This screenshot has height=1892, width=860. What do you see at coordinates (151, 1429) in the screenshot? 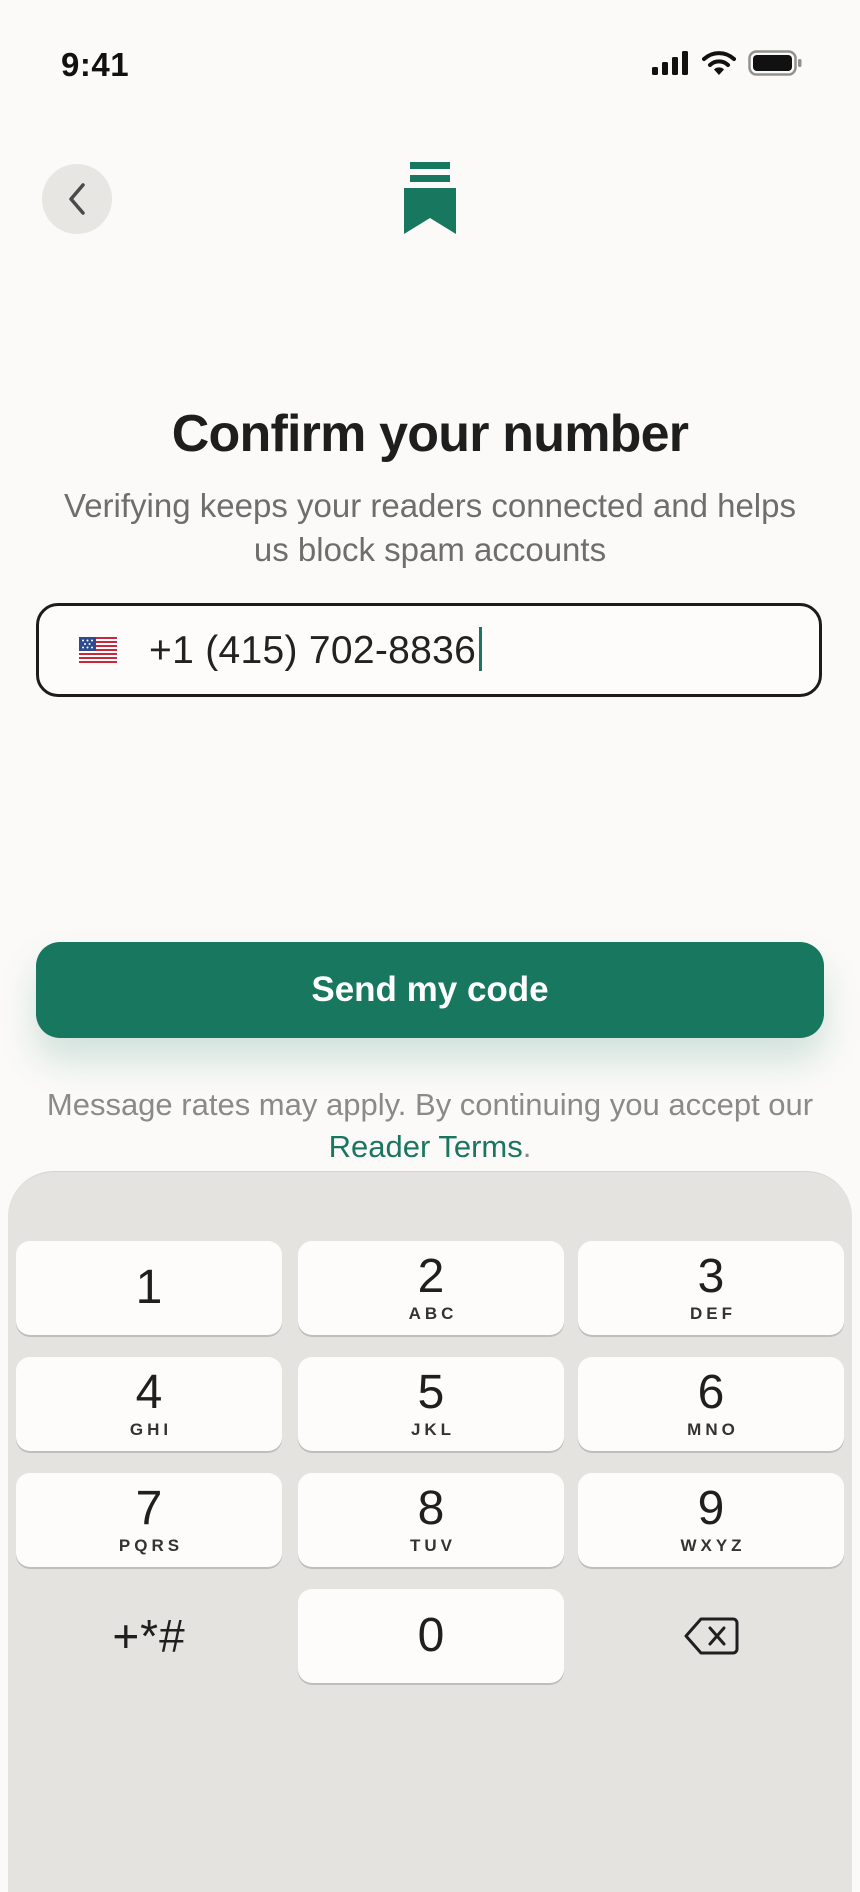
I see `key-letters: GHI` at bounding box center [151, 1429].